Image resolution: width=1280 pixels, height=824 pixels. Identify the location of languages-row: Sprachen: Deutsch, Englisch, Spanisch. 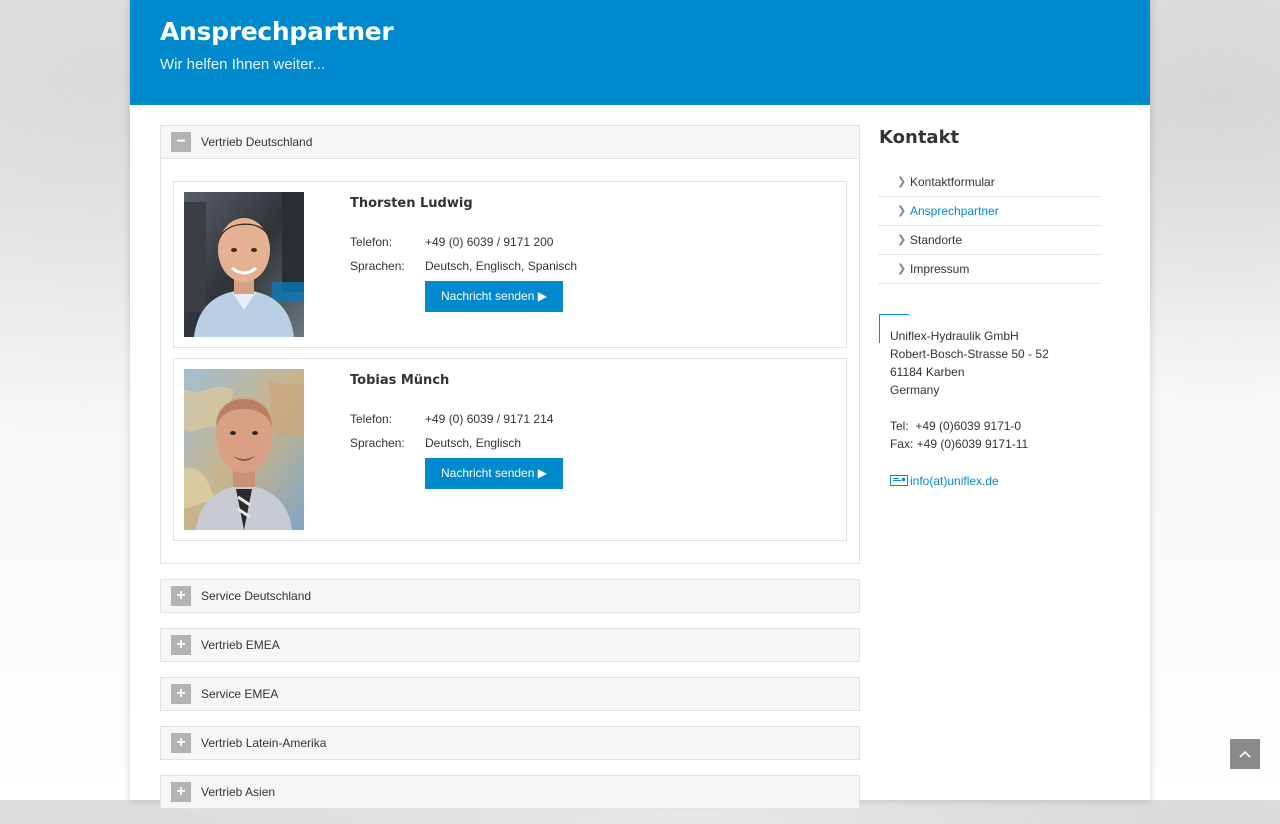
(463, 266).